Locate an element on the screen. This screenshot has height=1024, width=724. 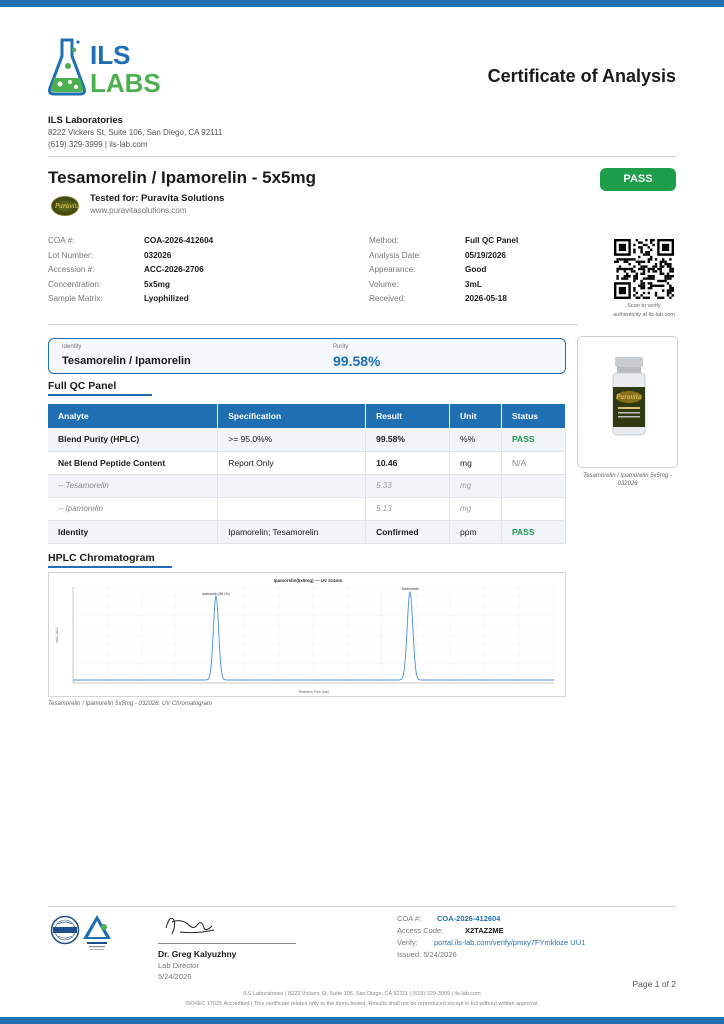
cell-result: 10.46 is located at coordinates (408, 463).